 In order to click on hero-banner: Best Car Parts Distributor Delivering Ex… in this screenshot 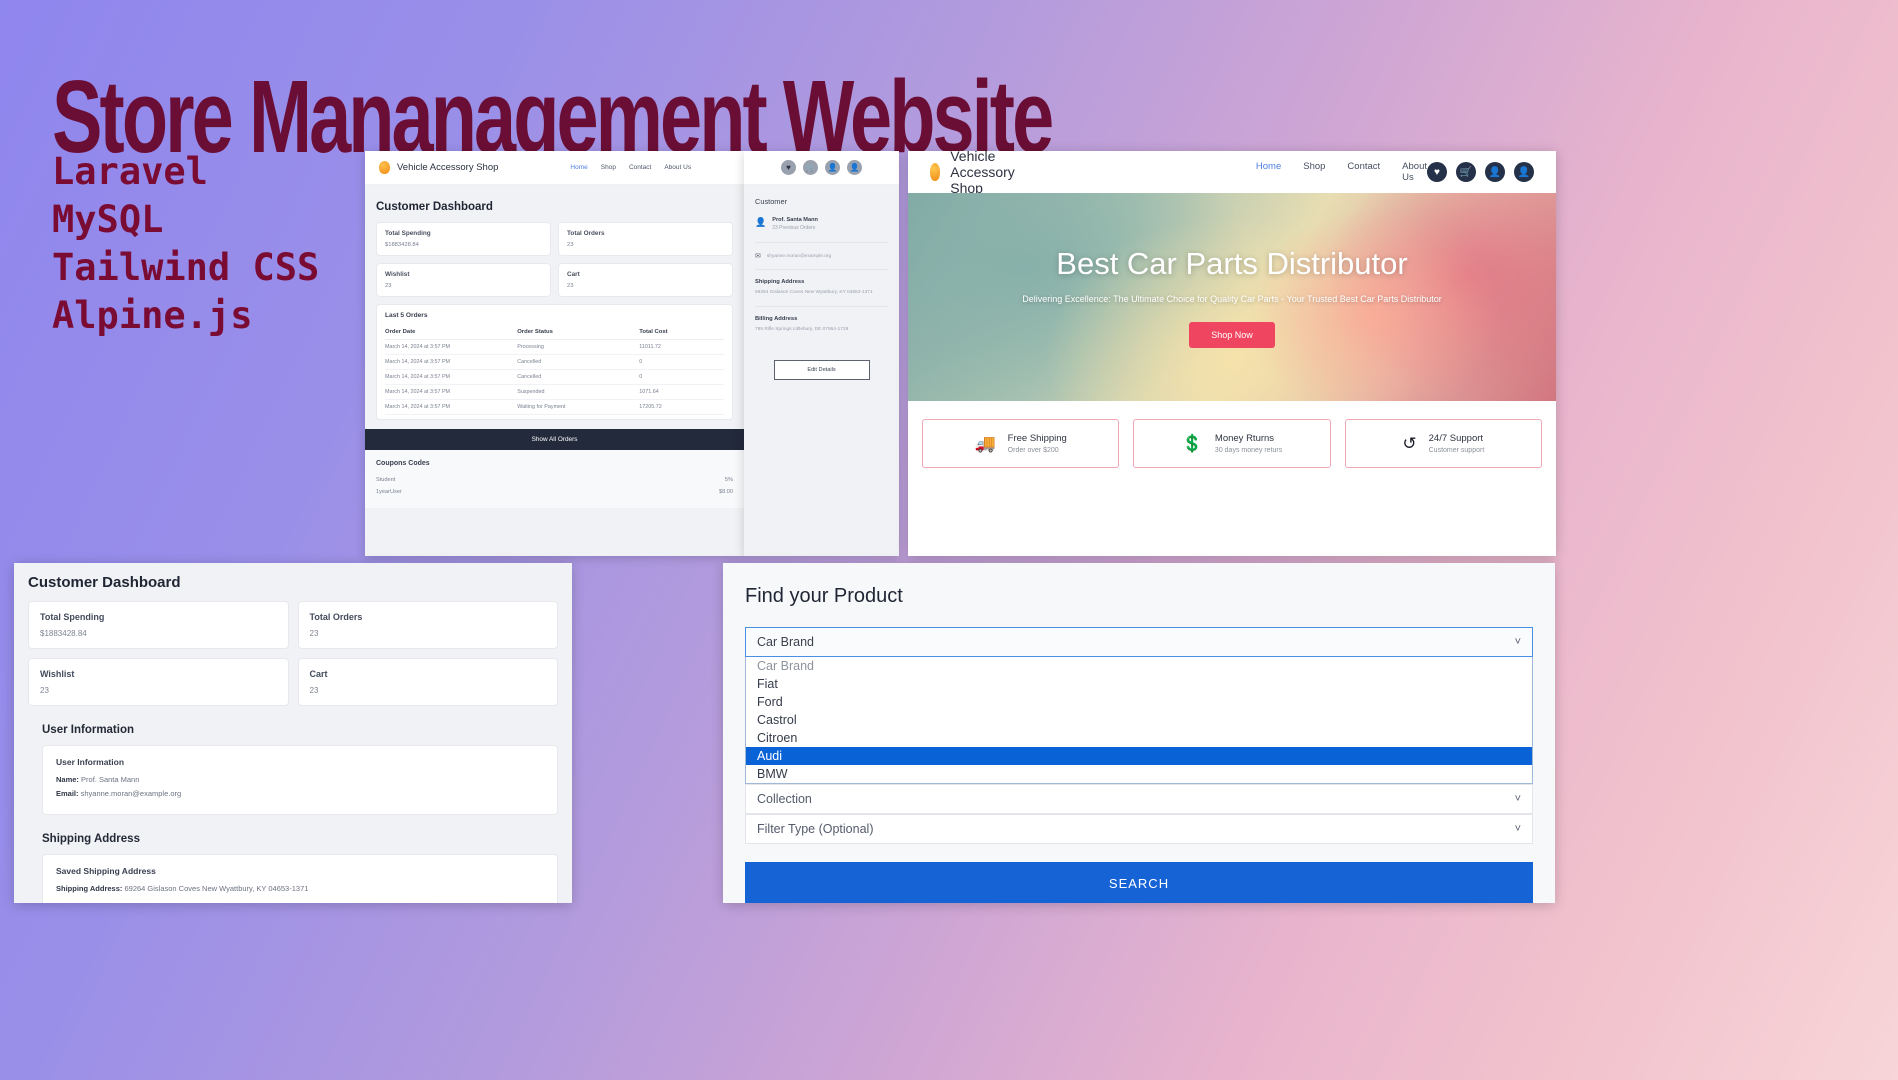, I will do `click(1232, 297)`.